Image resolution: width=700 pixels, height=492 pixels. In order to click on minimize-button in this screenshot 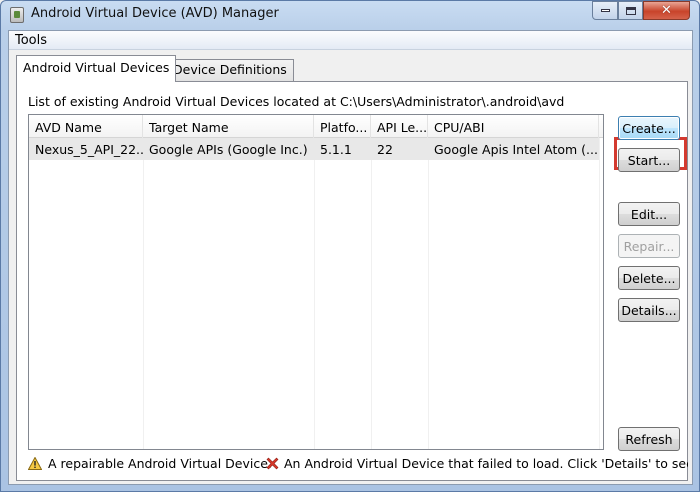, I will do `click(605, 10)`.